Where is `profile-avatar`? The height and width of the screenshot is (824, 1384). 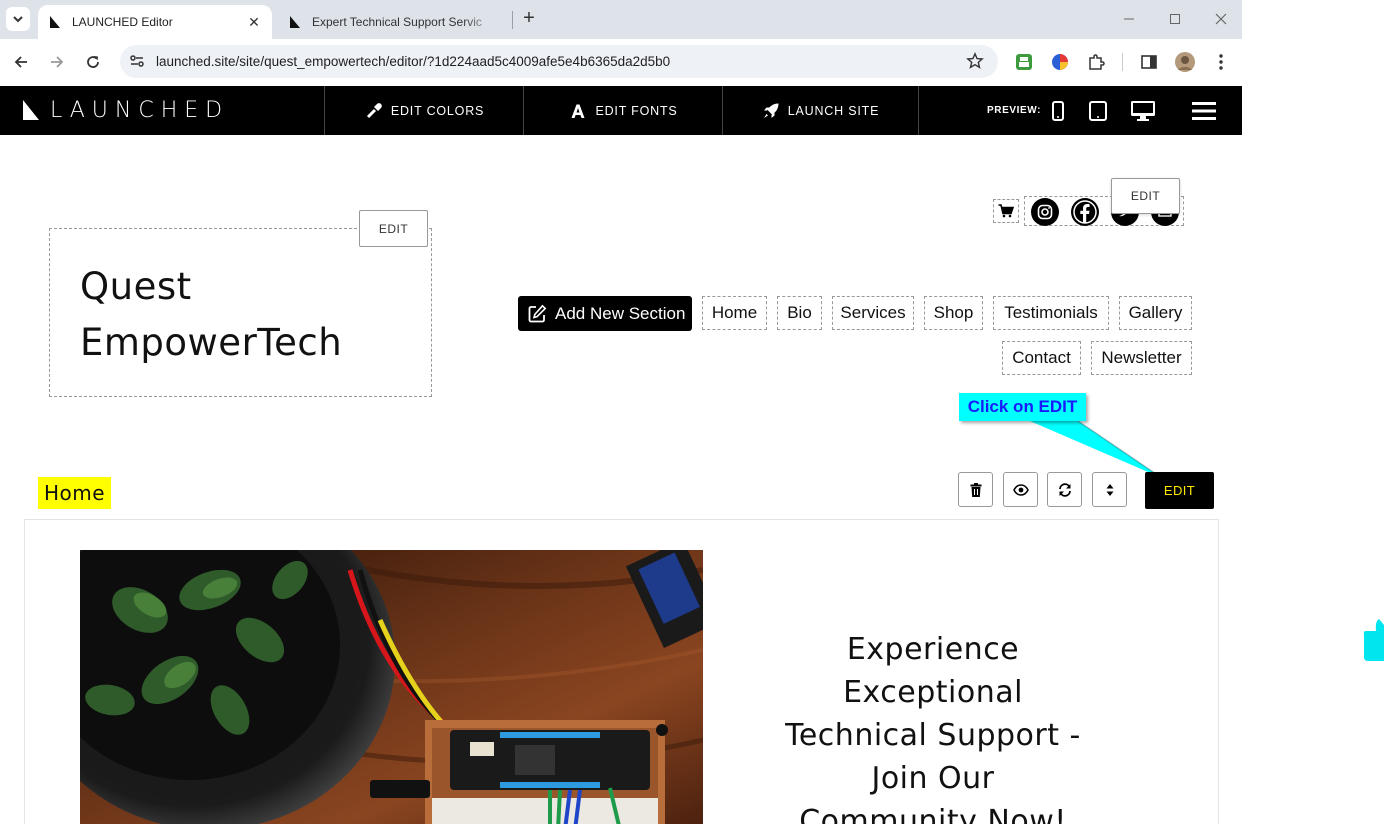
profile-avatar is located at coordinates (1185, 62).